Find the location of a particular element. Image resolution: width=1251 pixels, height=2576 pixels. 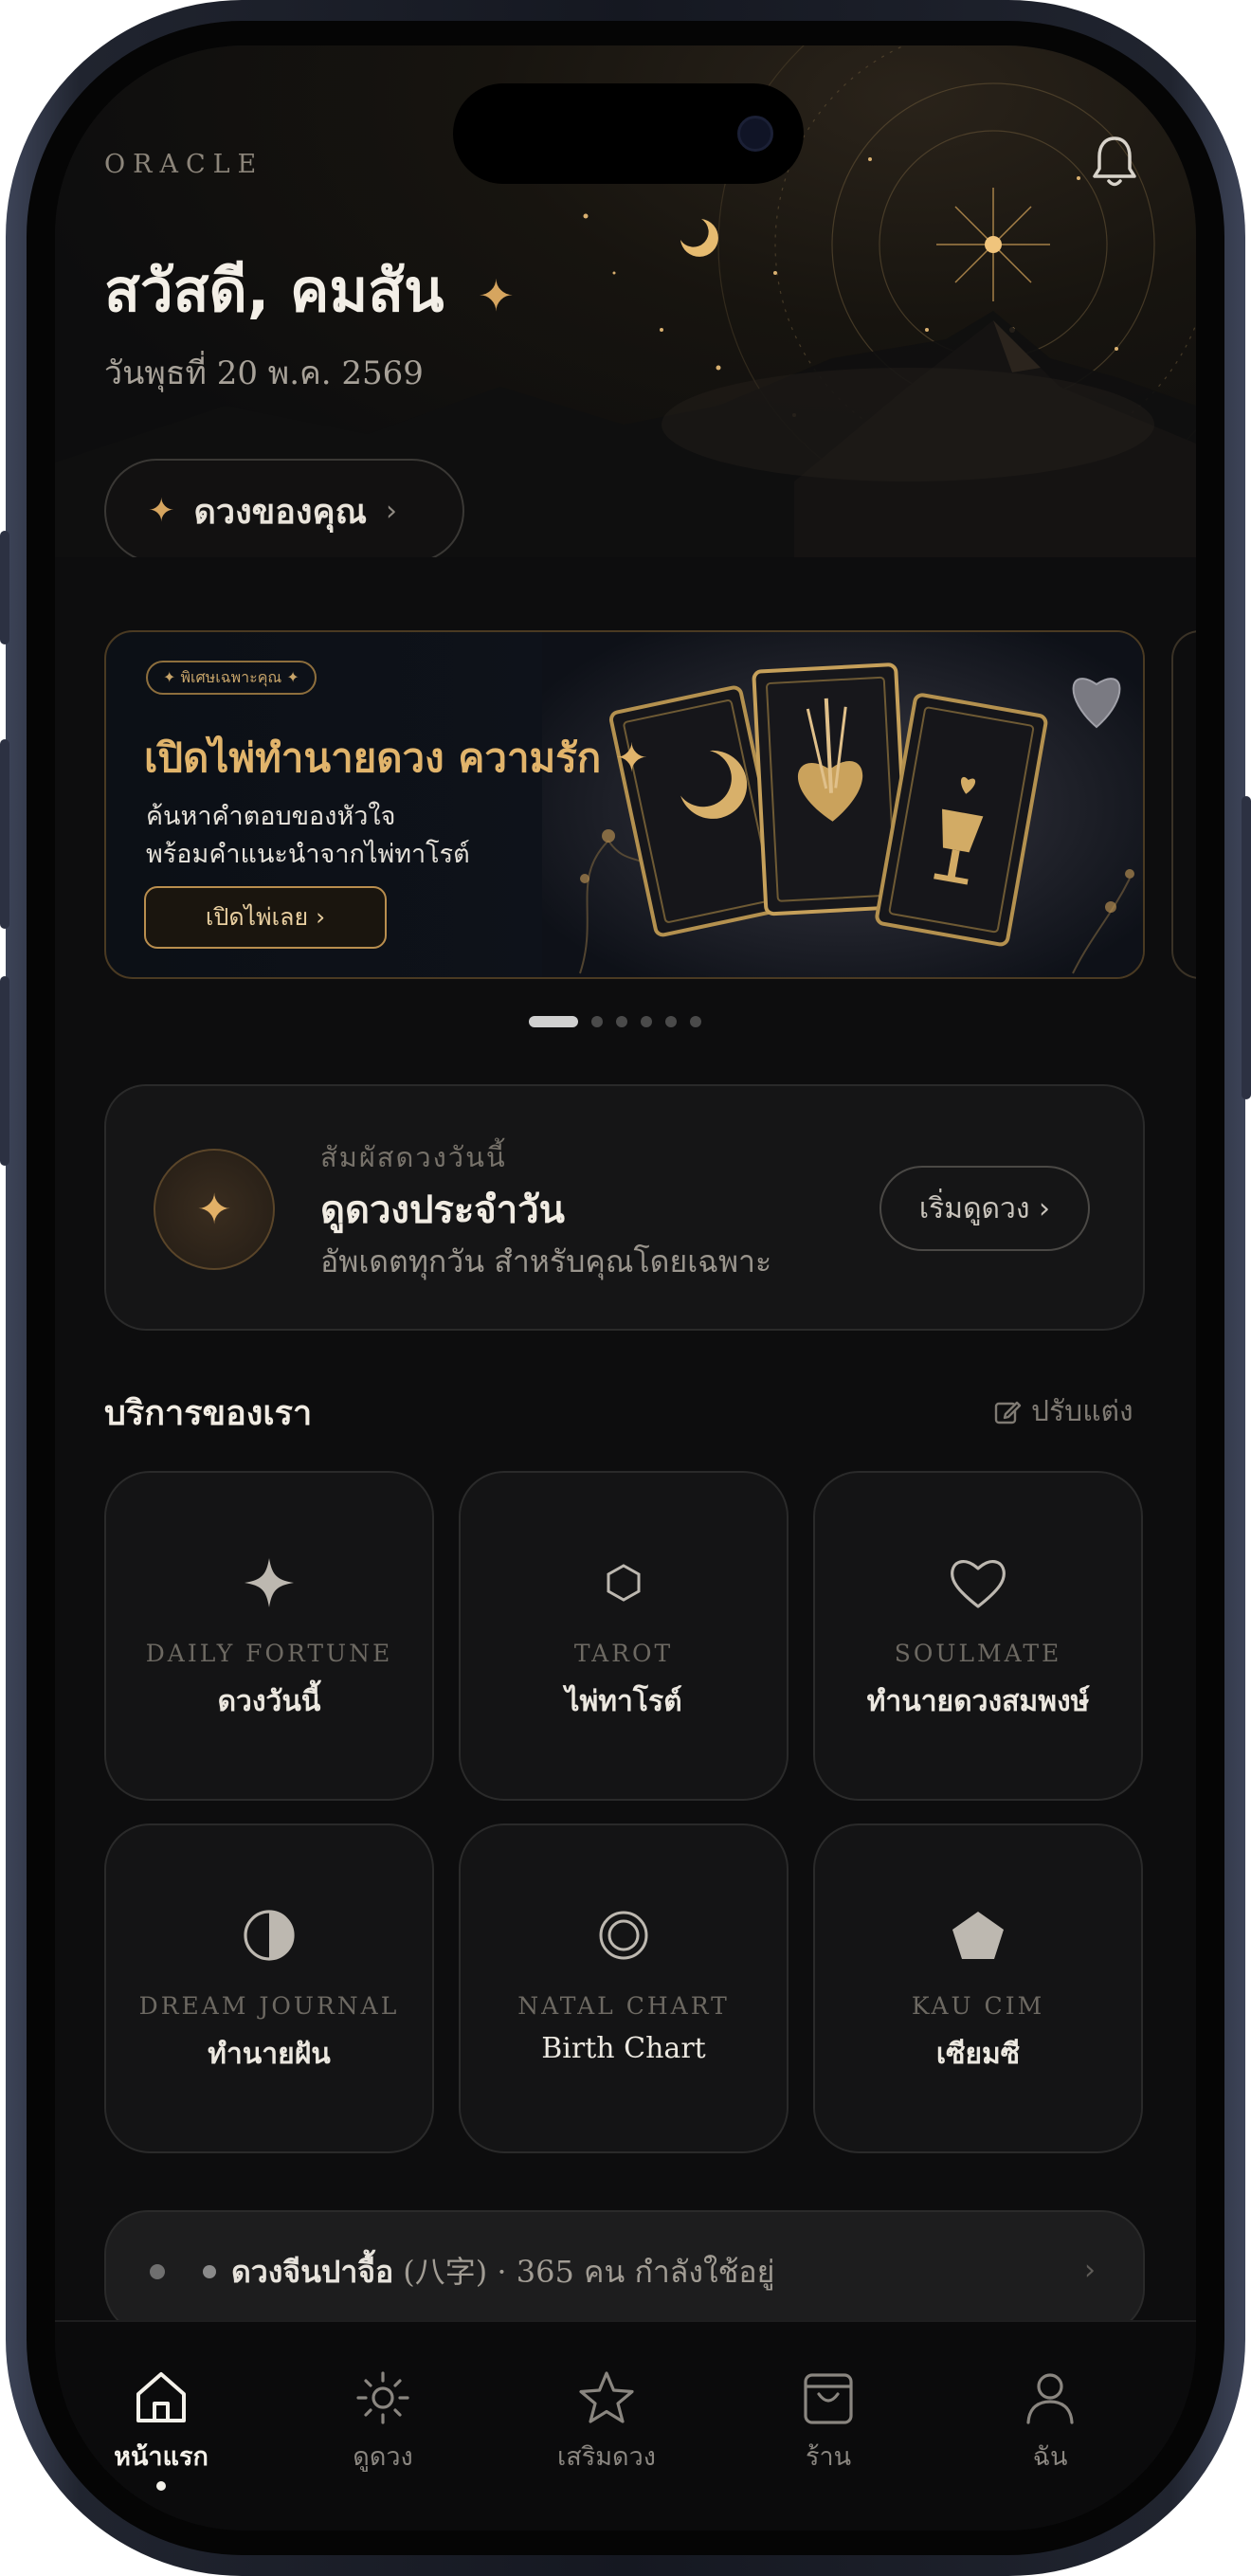

banner-subtitle-line2: พร้อมคำแนะนำจากไพ่ทาโรต์ is located at coordinates (308, 854).